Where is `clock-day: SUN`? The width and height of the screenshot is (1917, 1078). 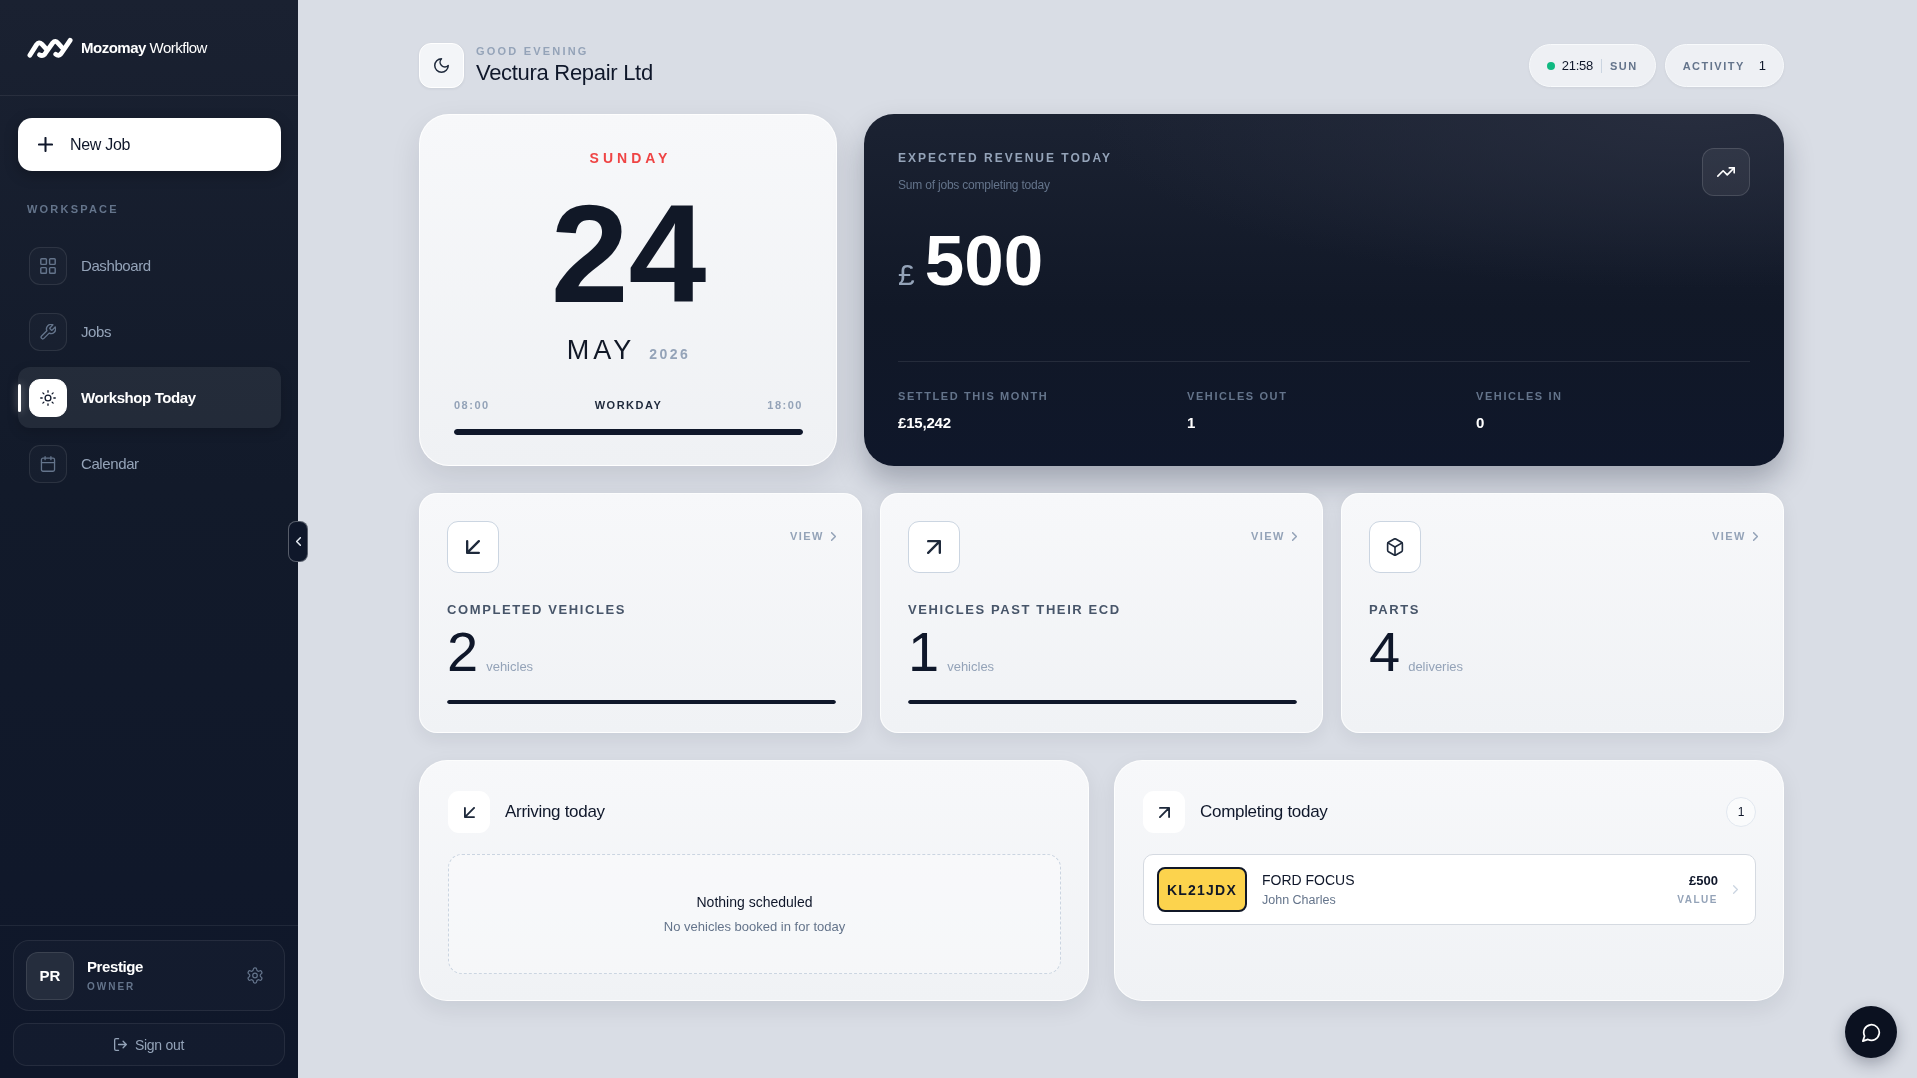 clock-day: SUN is located at coordinates (1623, 65).